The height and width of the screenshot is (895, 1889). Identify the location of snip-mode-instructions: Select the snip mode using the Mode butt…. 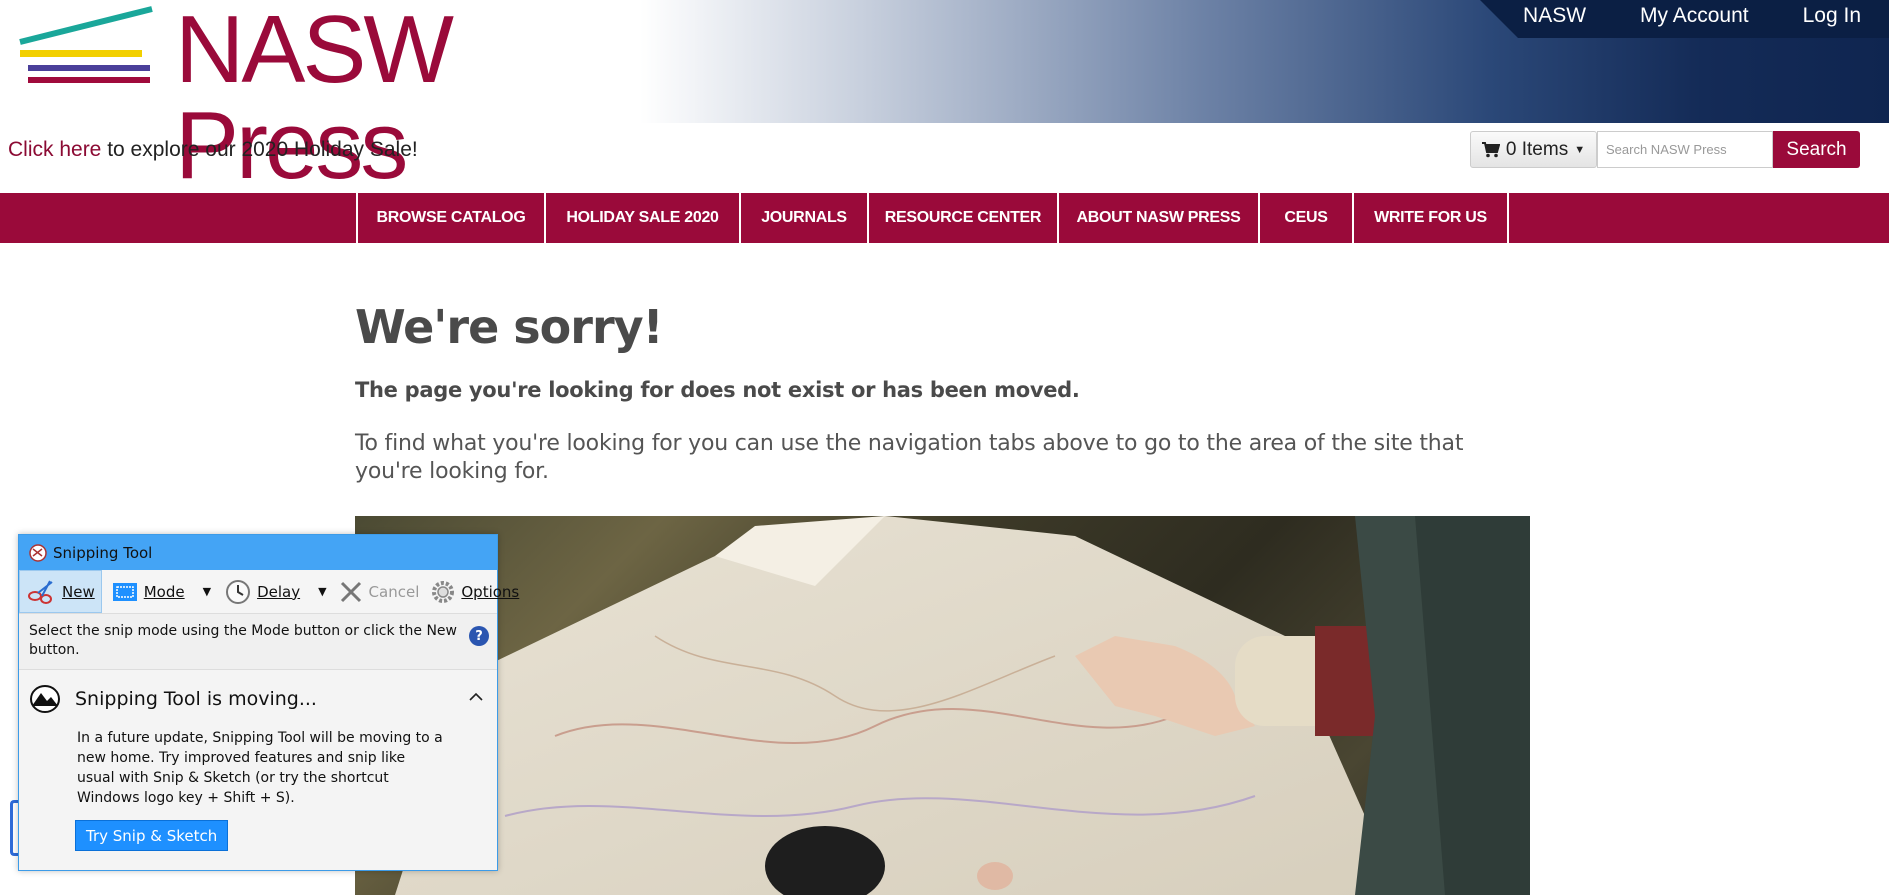
(258, 641).